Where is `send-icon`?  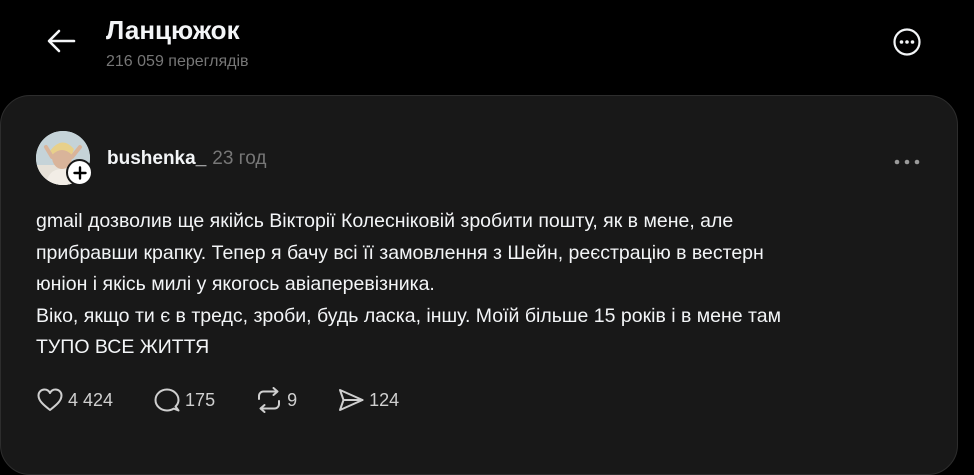 send-icon is located at coordinates (351, 400).